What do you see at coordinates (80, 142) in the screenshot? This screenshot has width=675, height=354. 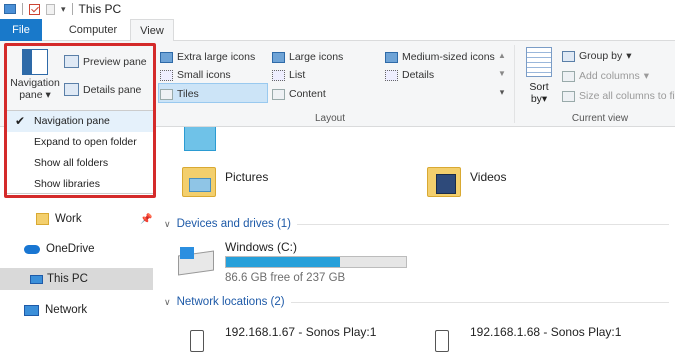 I see `menu-item-expand-to-open-folder: Expand to open folder` at bounding box center [80, 142].